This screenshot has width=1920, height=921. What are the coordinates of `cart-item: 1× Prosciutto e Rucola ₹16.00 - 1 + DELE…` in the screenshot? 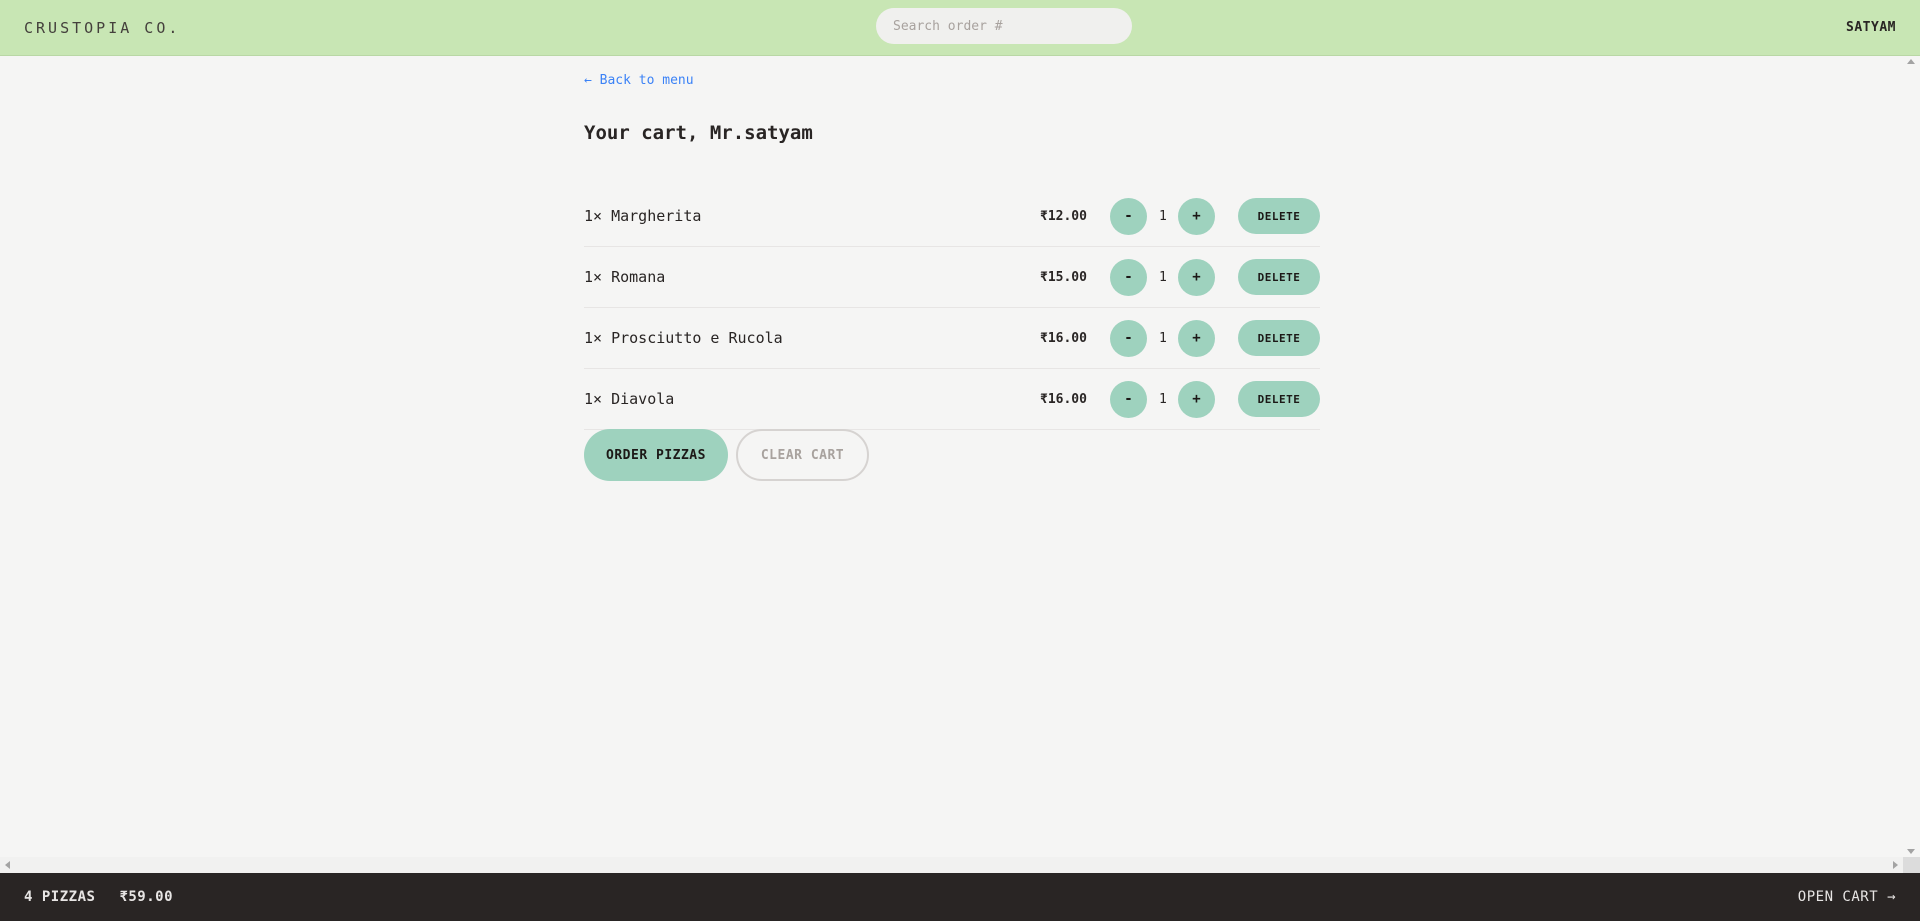 It's located at (952, 338).